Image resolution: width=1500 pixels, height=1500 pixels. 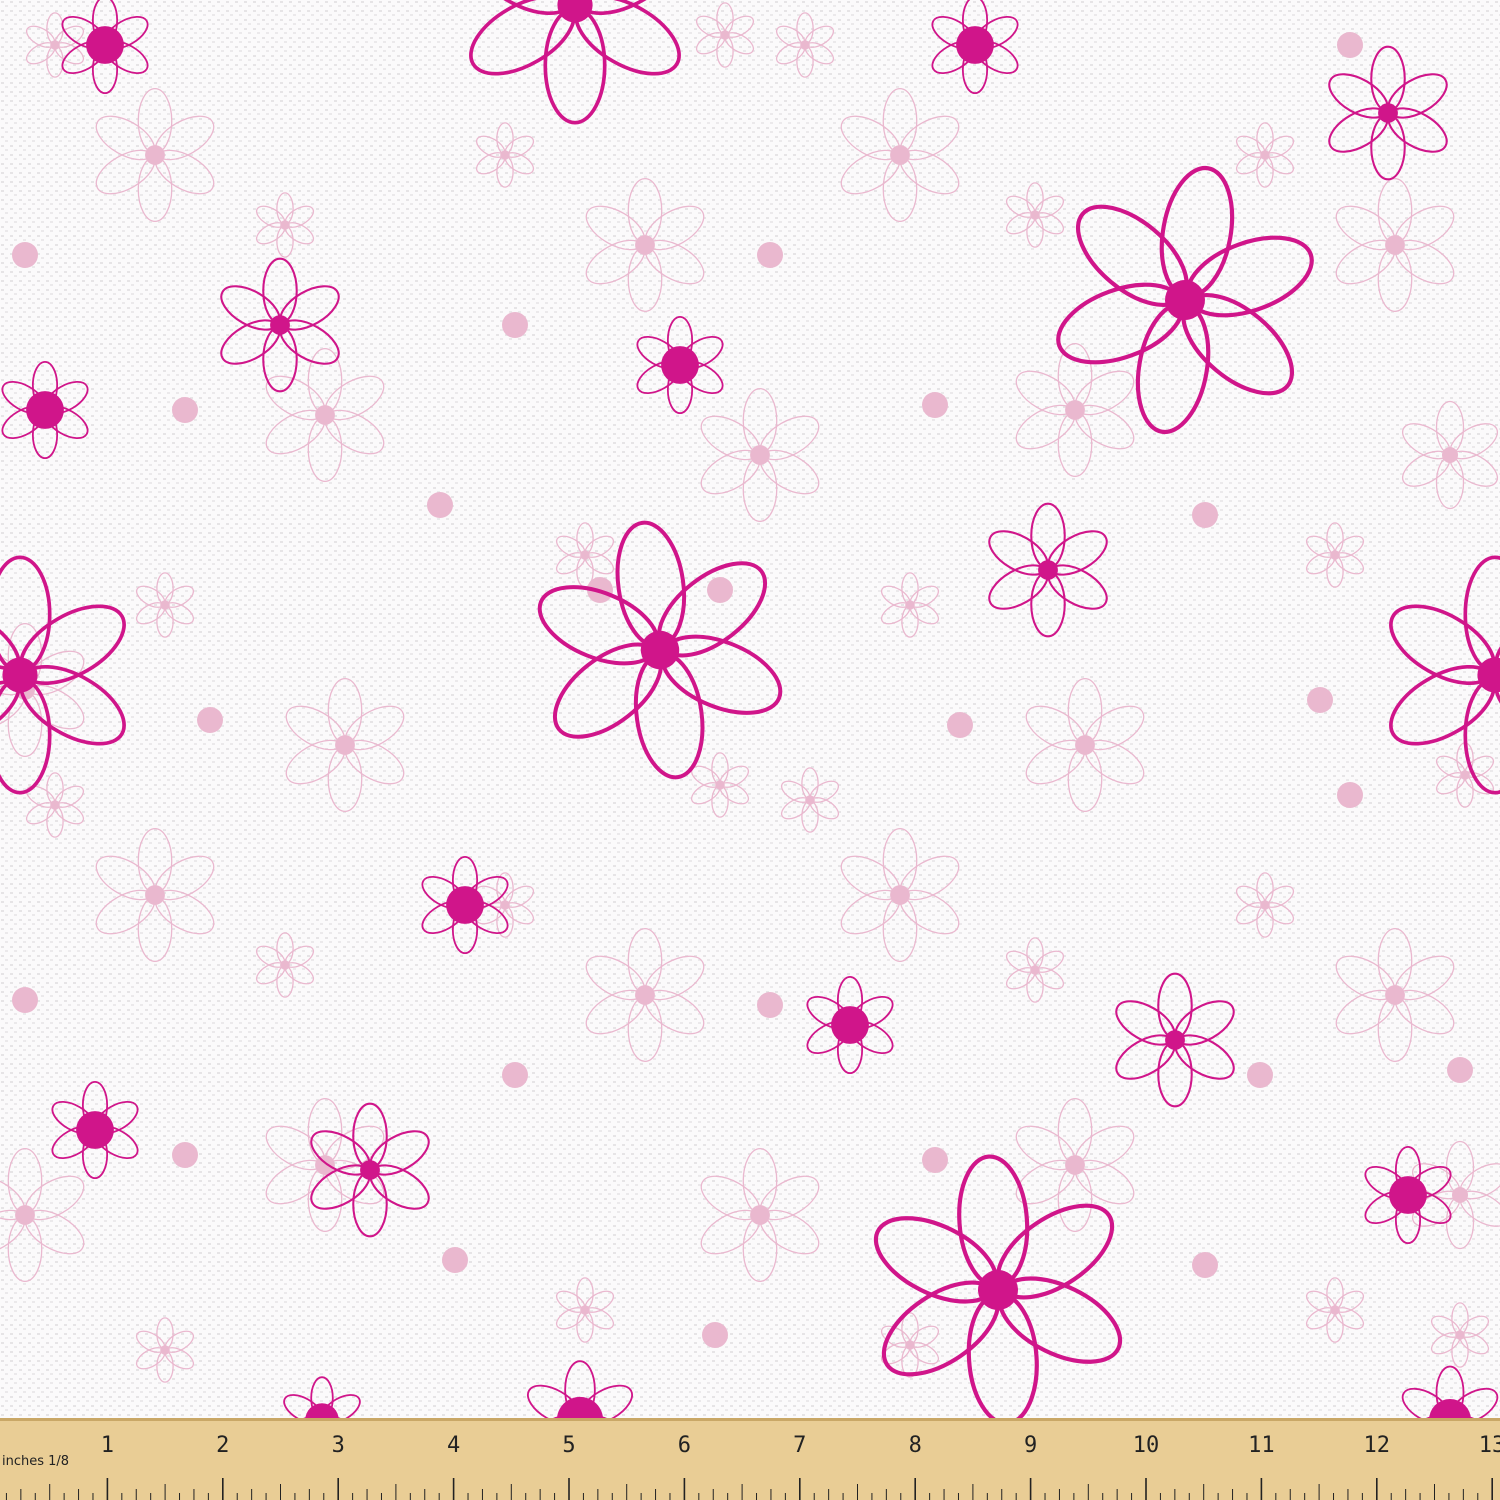 I want to click on ruler-number: 5, so click(x=568, y=1445).